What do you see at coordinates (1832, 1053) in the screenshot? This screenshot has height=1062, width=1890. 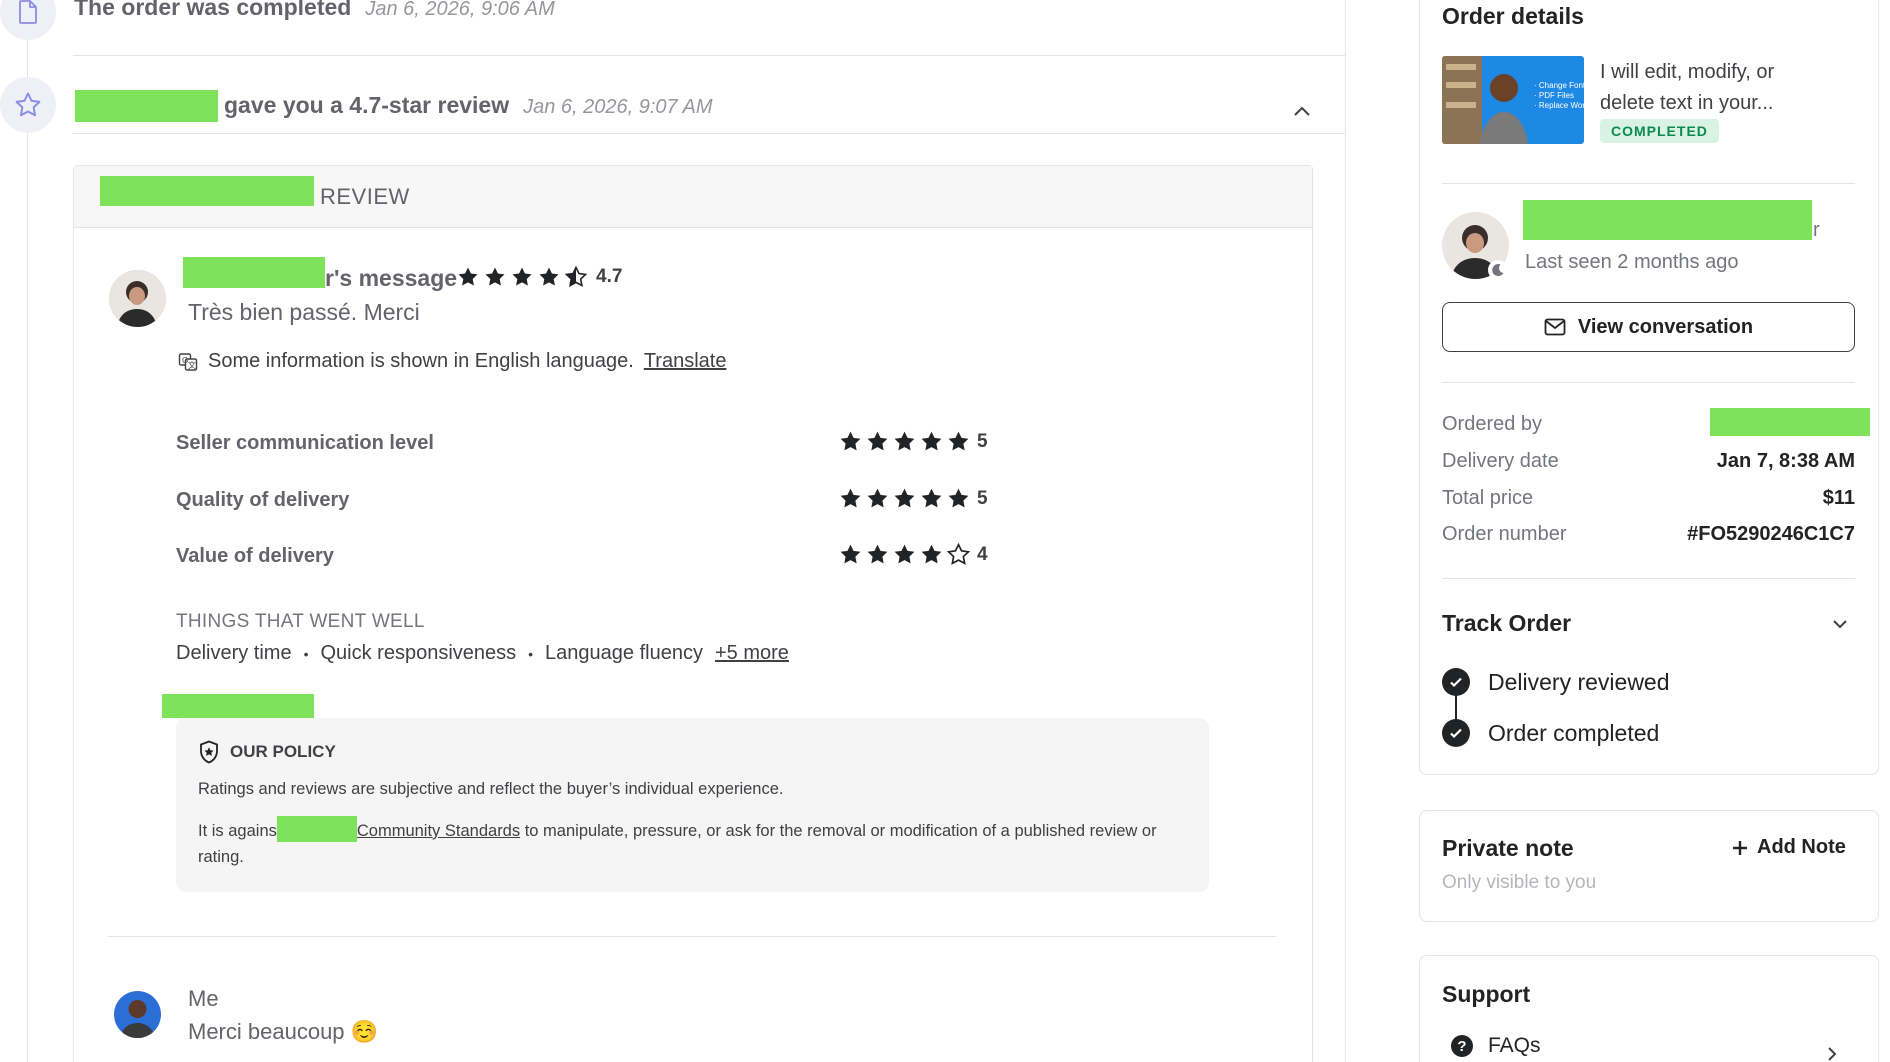 I see `chevron-right-icon` at bounding box center [1832, 1053].